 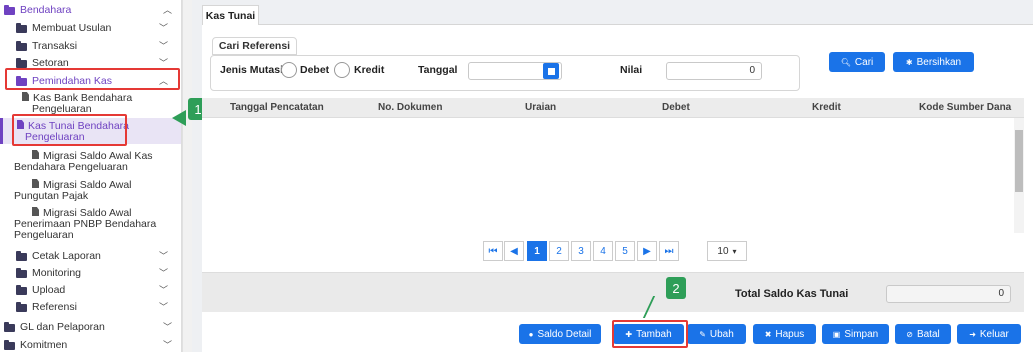 I want to click on simpan-button: ▣ Simpan, so click(x=855, y=334).